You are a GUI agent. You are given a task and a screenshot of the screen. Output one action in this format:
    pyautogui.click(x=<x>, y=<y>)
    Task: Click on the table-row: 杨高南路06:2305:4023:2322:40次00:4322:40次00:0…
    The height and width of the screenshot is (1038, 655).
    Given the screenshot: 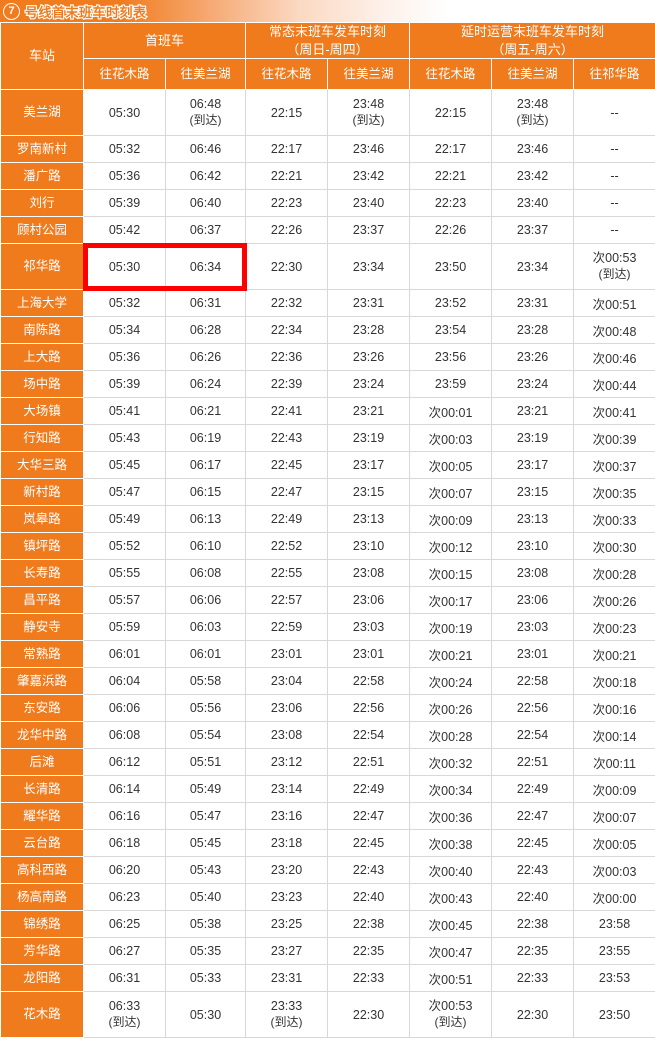 What is the action you would take?
    pyautogui.click(x=328, y=897)
    